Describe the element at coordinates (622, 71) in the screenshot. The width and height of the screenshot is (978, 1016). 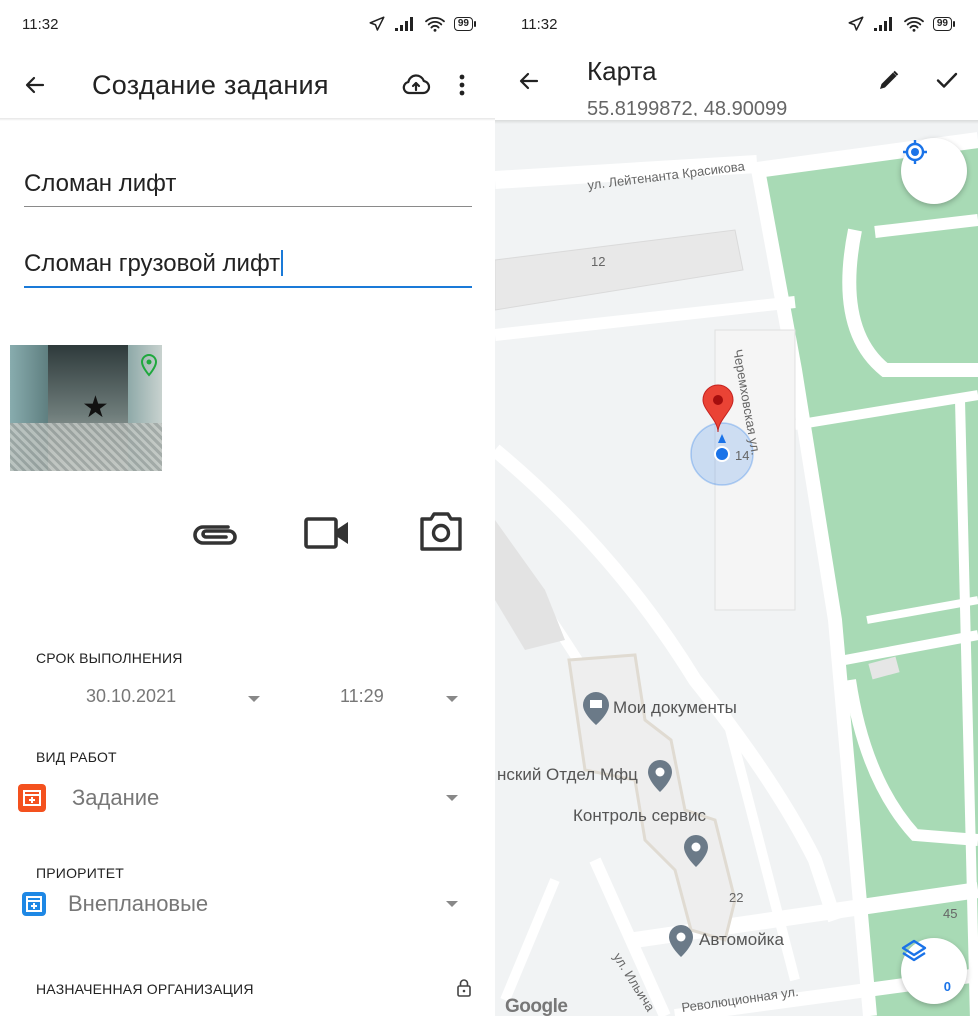
I see `map-title: Карта` at that location.